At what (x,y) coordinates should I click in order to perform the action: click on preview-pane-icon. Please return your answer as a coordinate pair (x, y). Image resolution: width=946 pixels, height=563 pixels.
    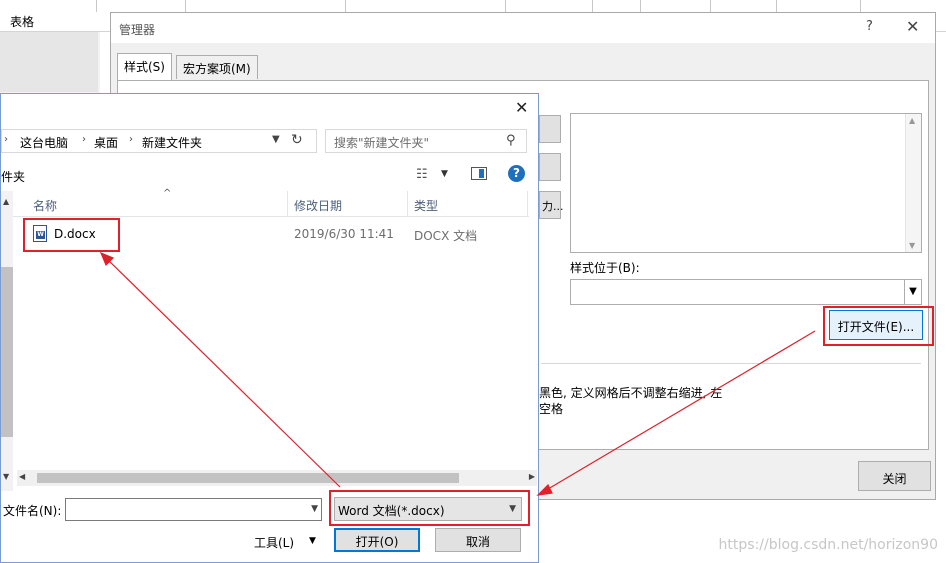
    Looking at the image, I should click on (479, 173).